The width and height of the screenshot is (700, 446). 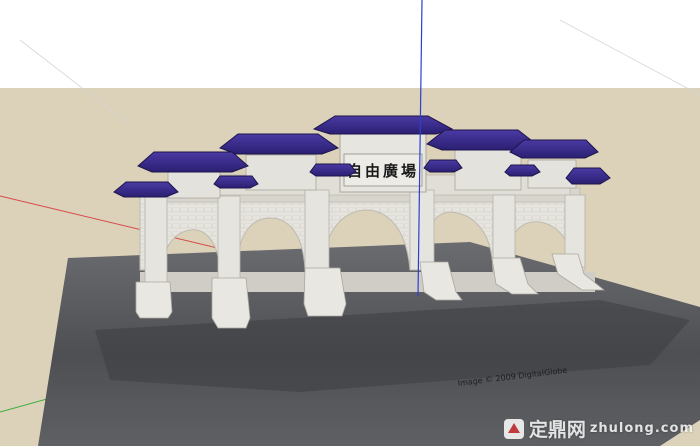 What do you see at coordinates (554, 149) in the screenshot?
I see `roof-mid-right` at bounding box center [554, 149].